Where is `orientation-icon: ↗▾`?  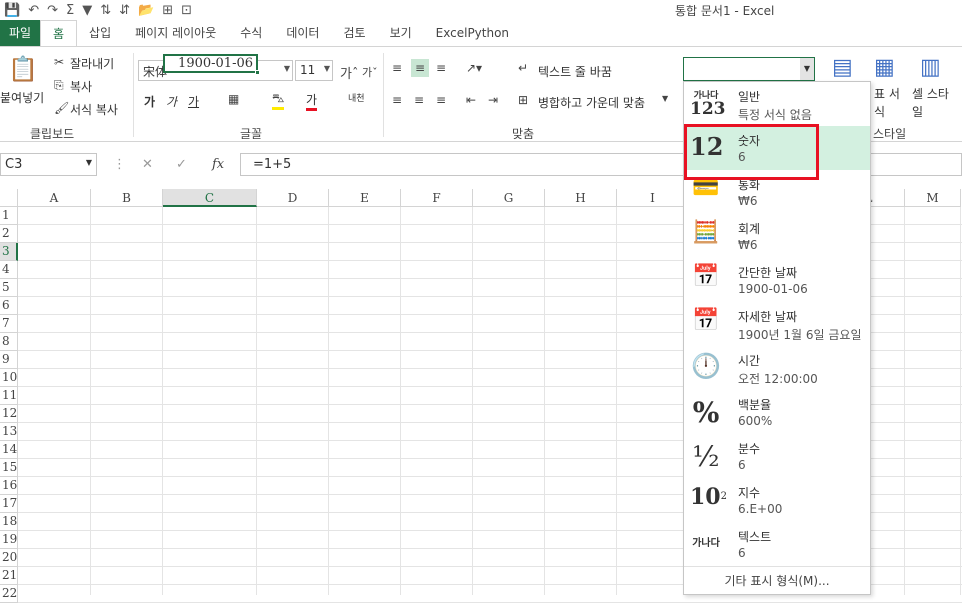
orientation-icon: ↗▾ is located at coordinates (474, 68).